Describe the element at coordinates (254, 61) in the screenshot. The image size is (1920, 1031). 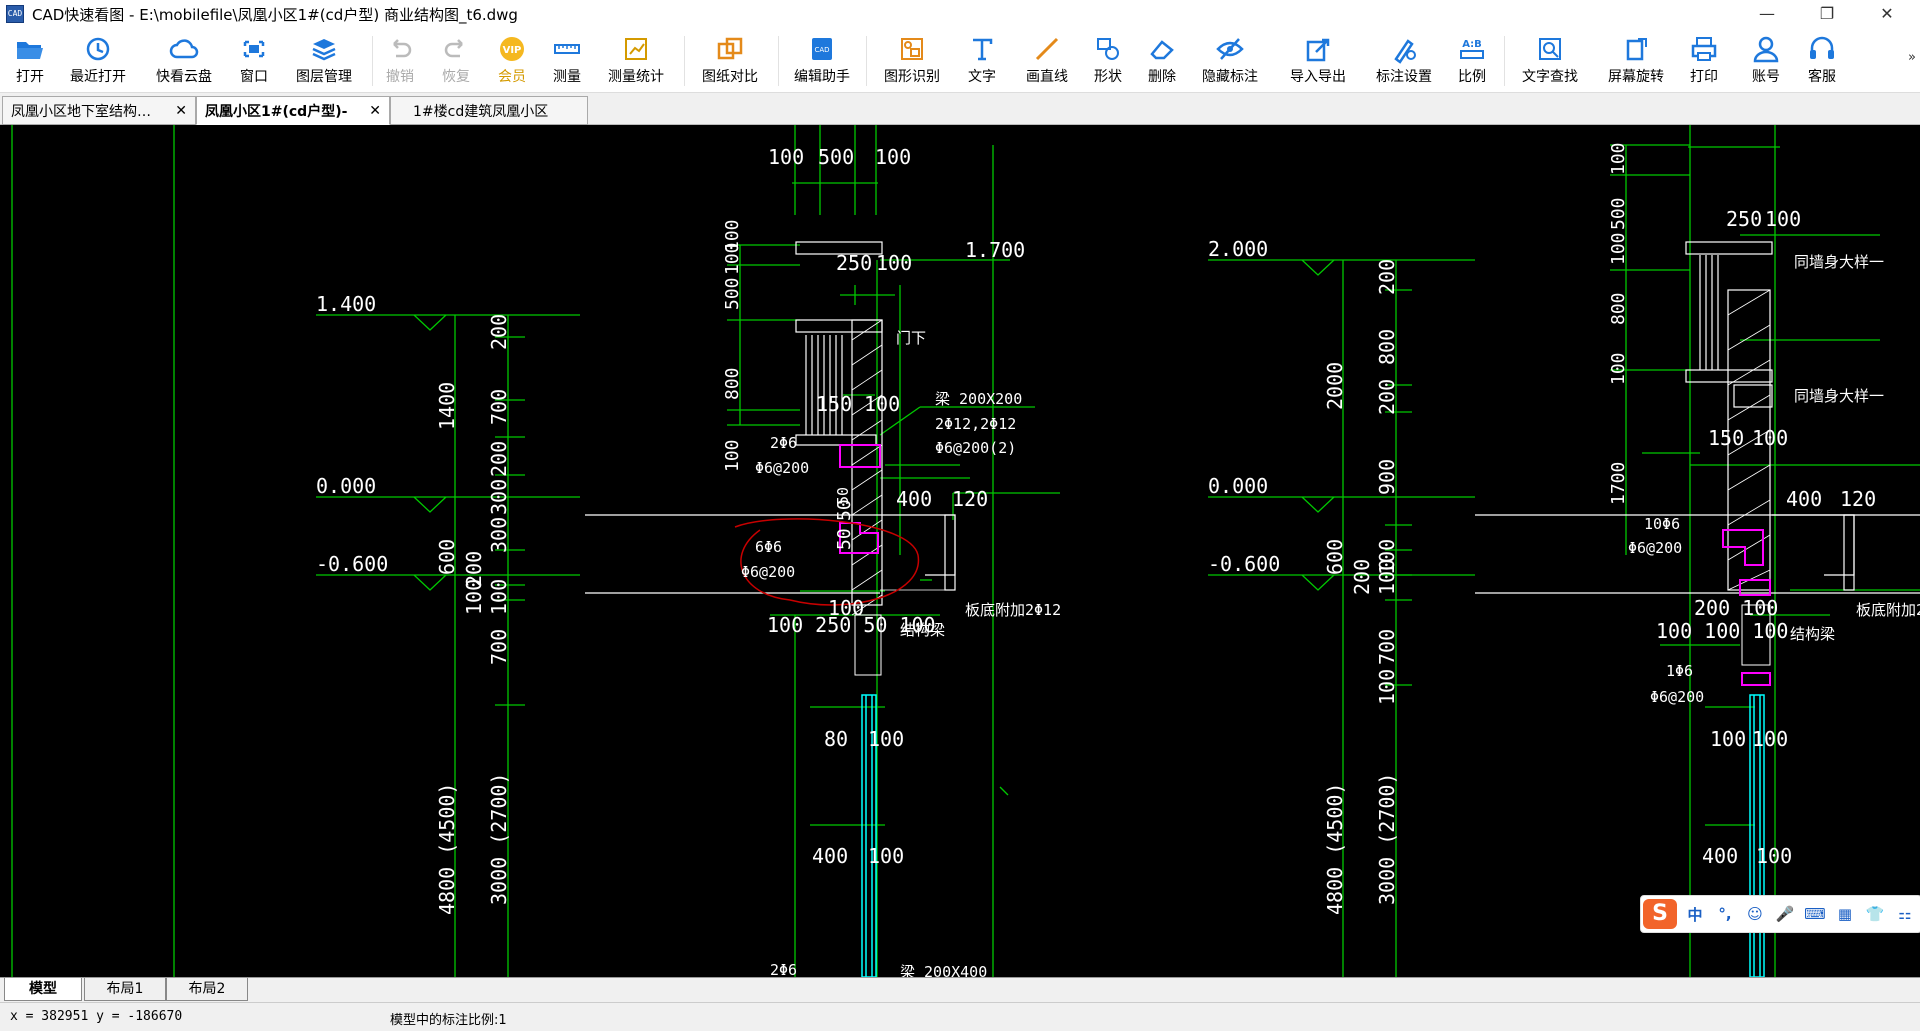
I see `window-button: 窗口` at that location.